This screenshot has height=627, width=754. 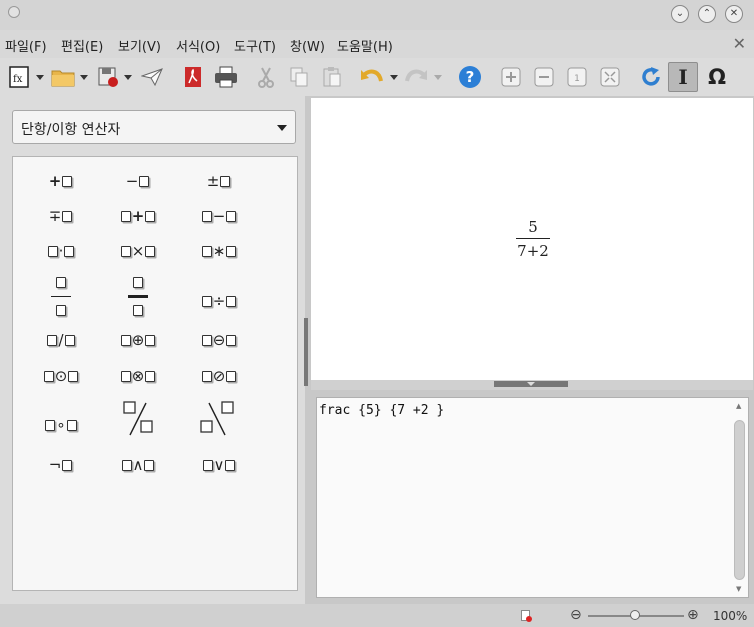 I want to click on element-plus-minus: ±, so click(x=219, y=181).